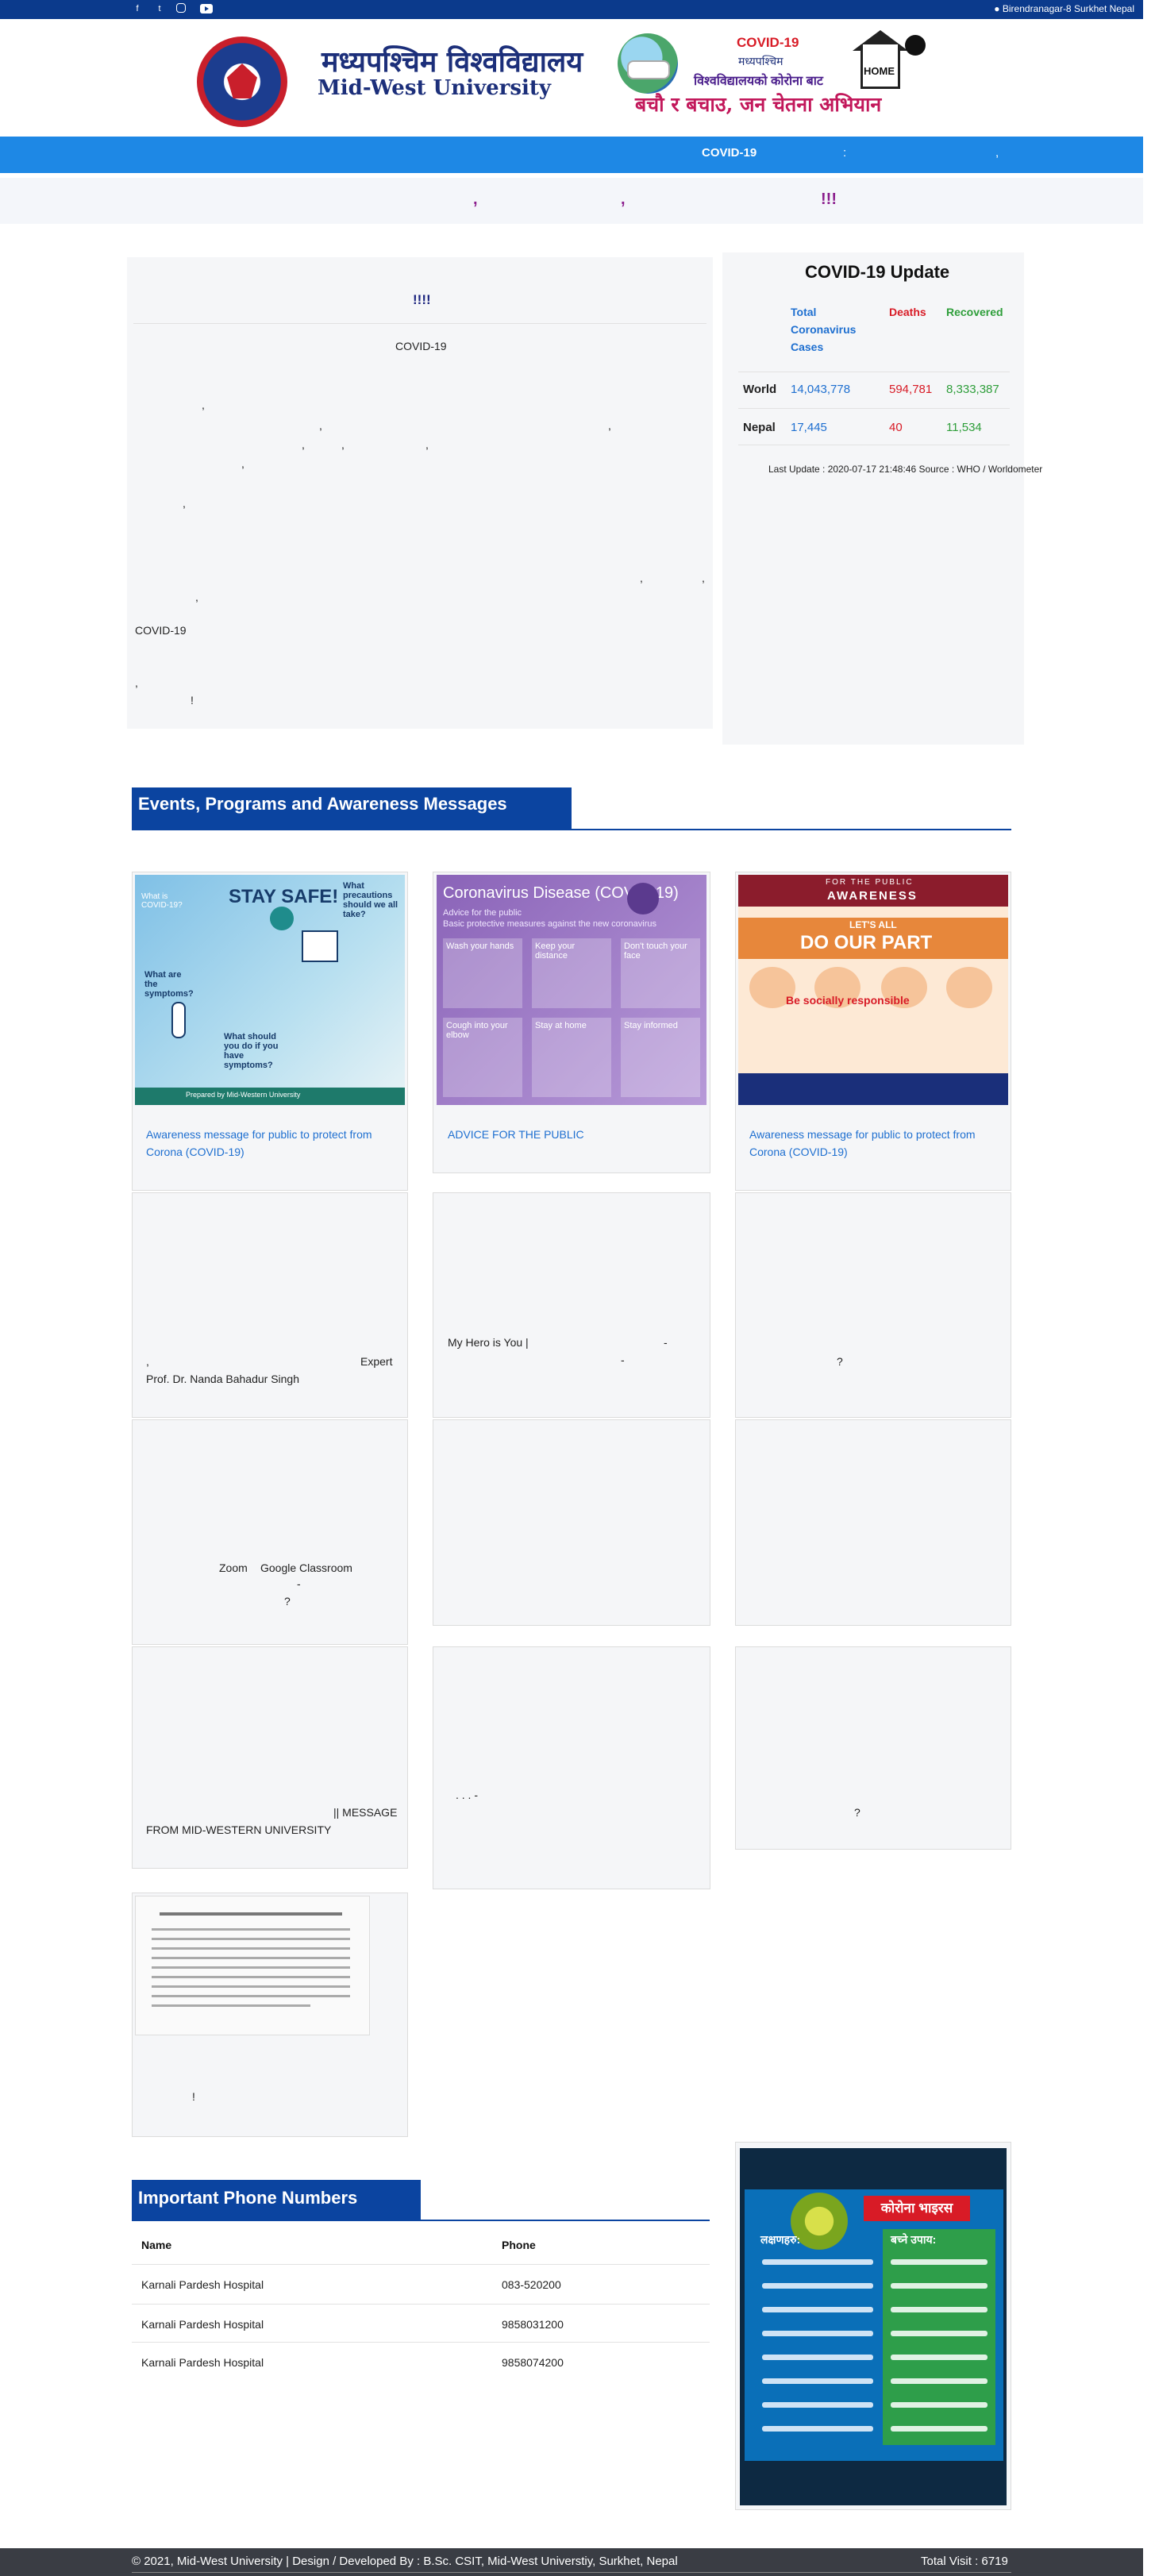  What do you see at coordinates (623, 199) in the screenshot?
I see `marquee-part: ,` at bounding box center [623, 199].